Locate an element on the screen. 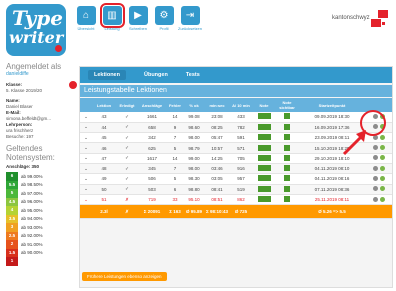 This screenshot has height=291, width=396. nav-item: ▶ Schreiben is located at coordinates (138, 18).